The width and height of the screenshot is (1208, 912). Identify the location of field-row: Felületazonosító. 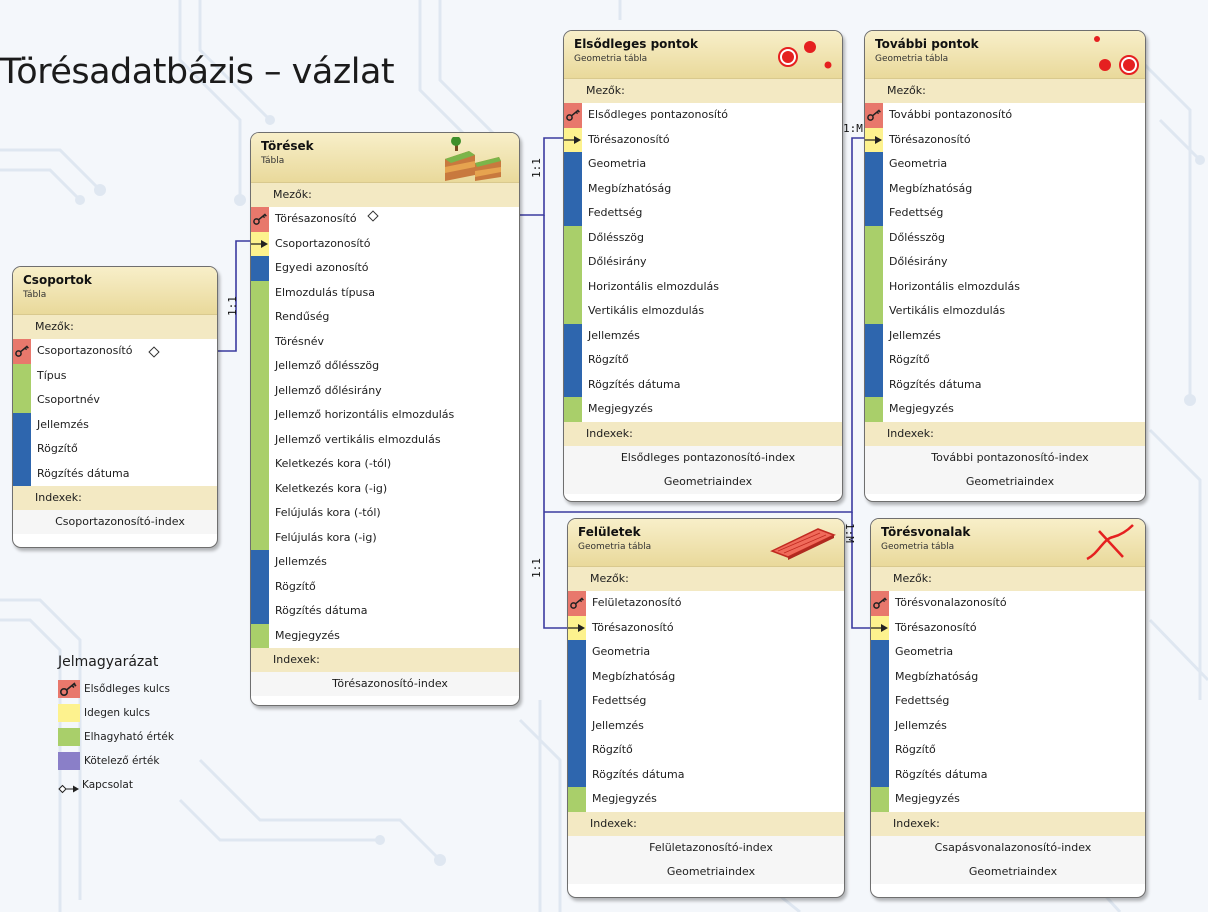
(706, 603).